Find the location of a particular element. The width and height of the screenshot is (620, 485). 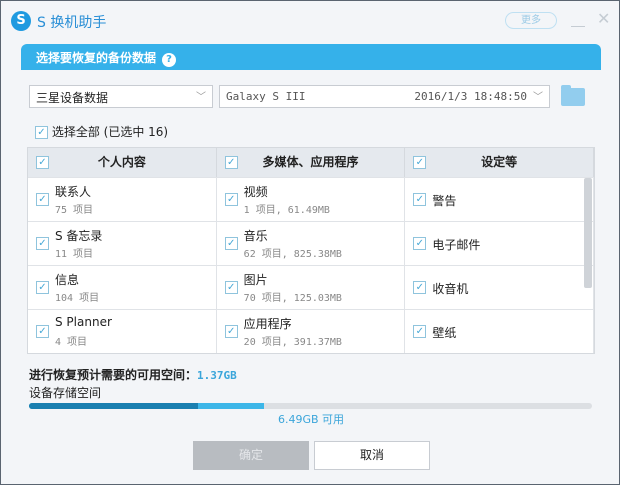

item-detail: 11 项目 is located at coordinates (74, 254).